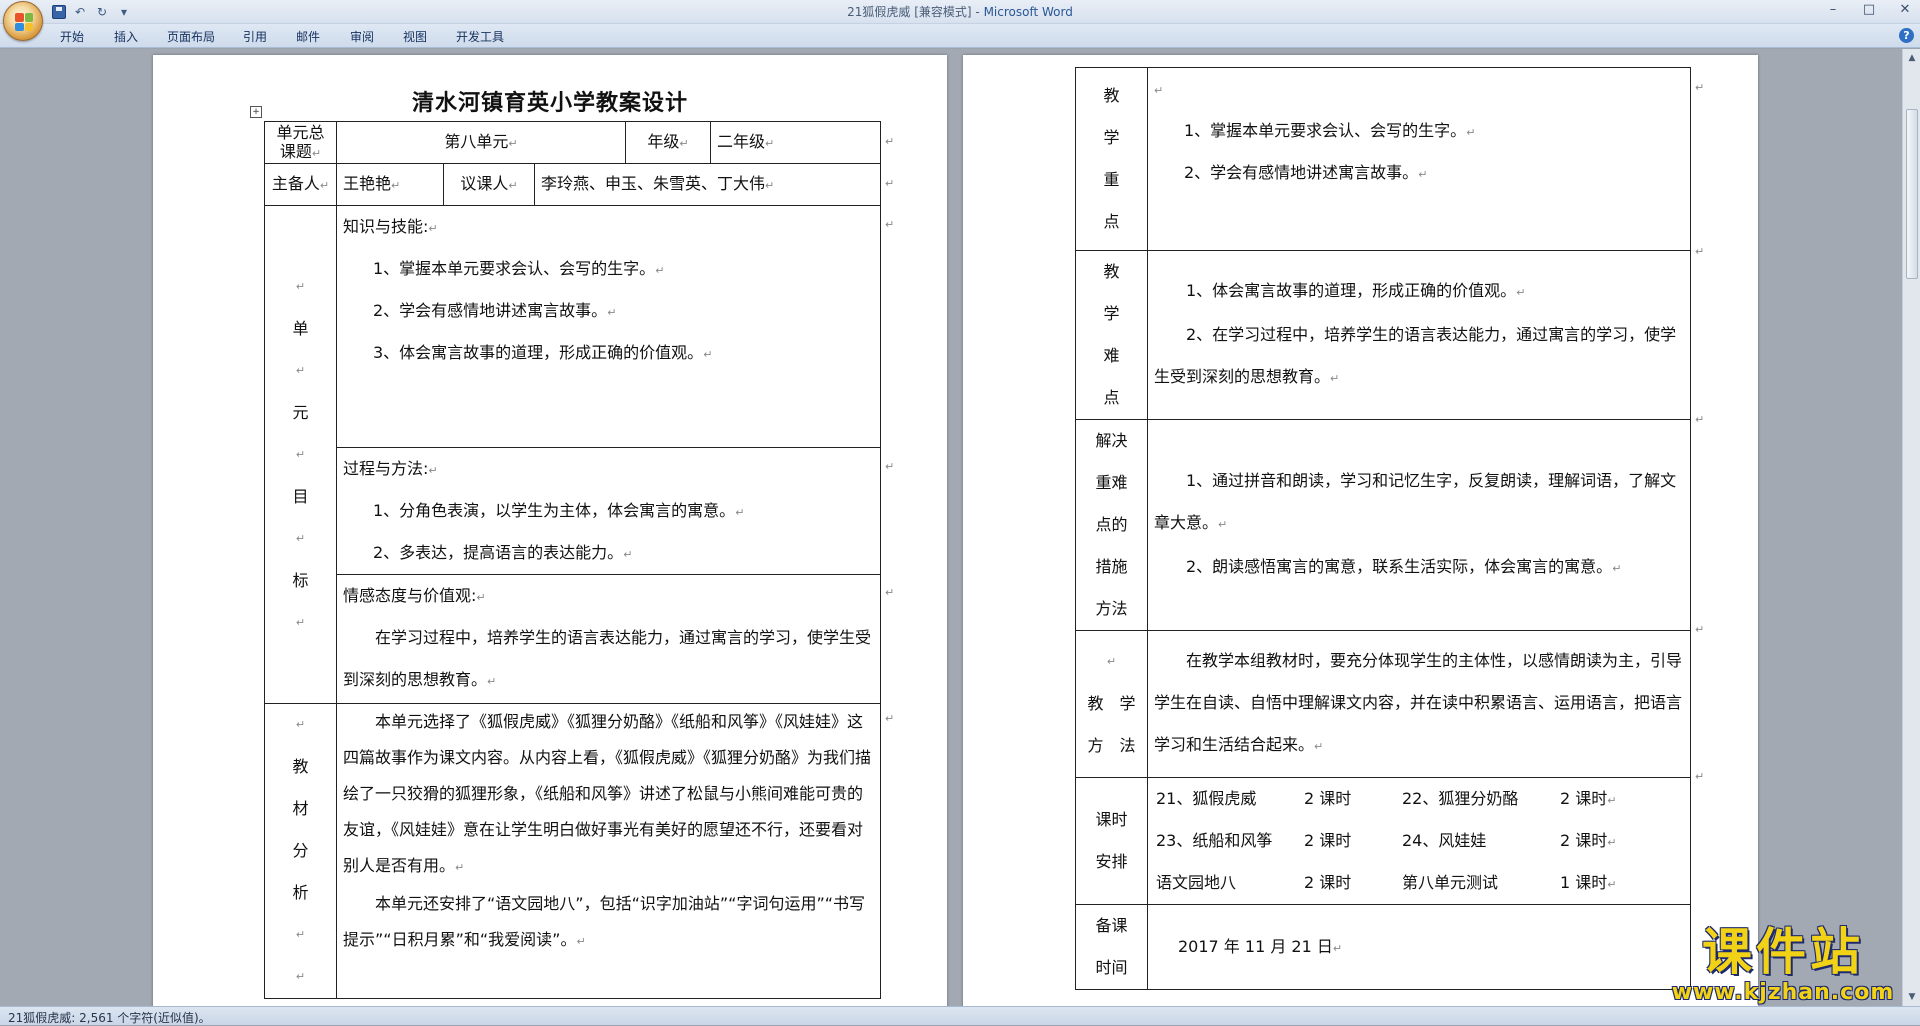 The height and width of the screenshot is (1026, 1920). What do you see at coordinates (960, 1015) in the screenshot?
I see `status-bar: 21狐假虎威: 2,561 个字符(近似值)。` at bounding box center [960, 1015].